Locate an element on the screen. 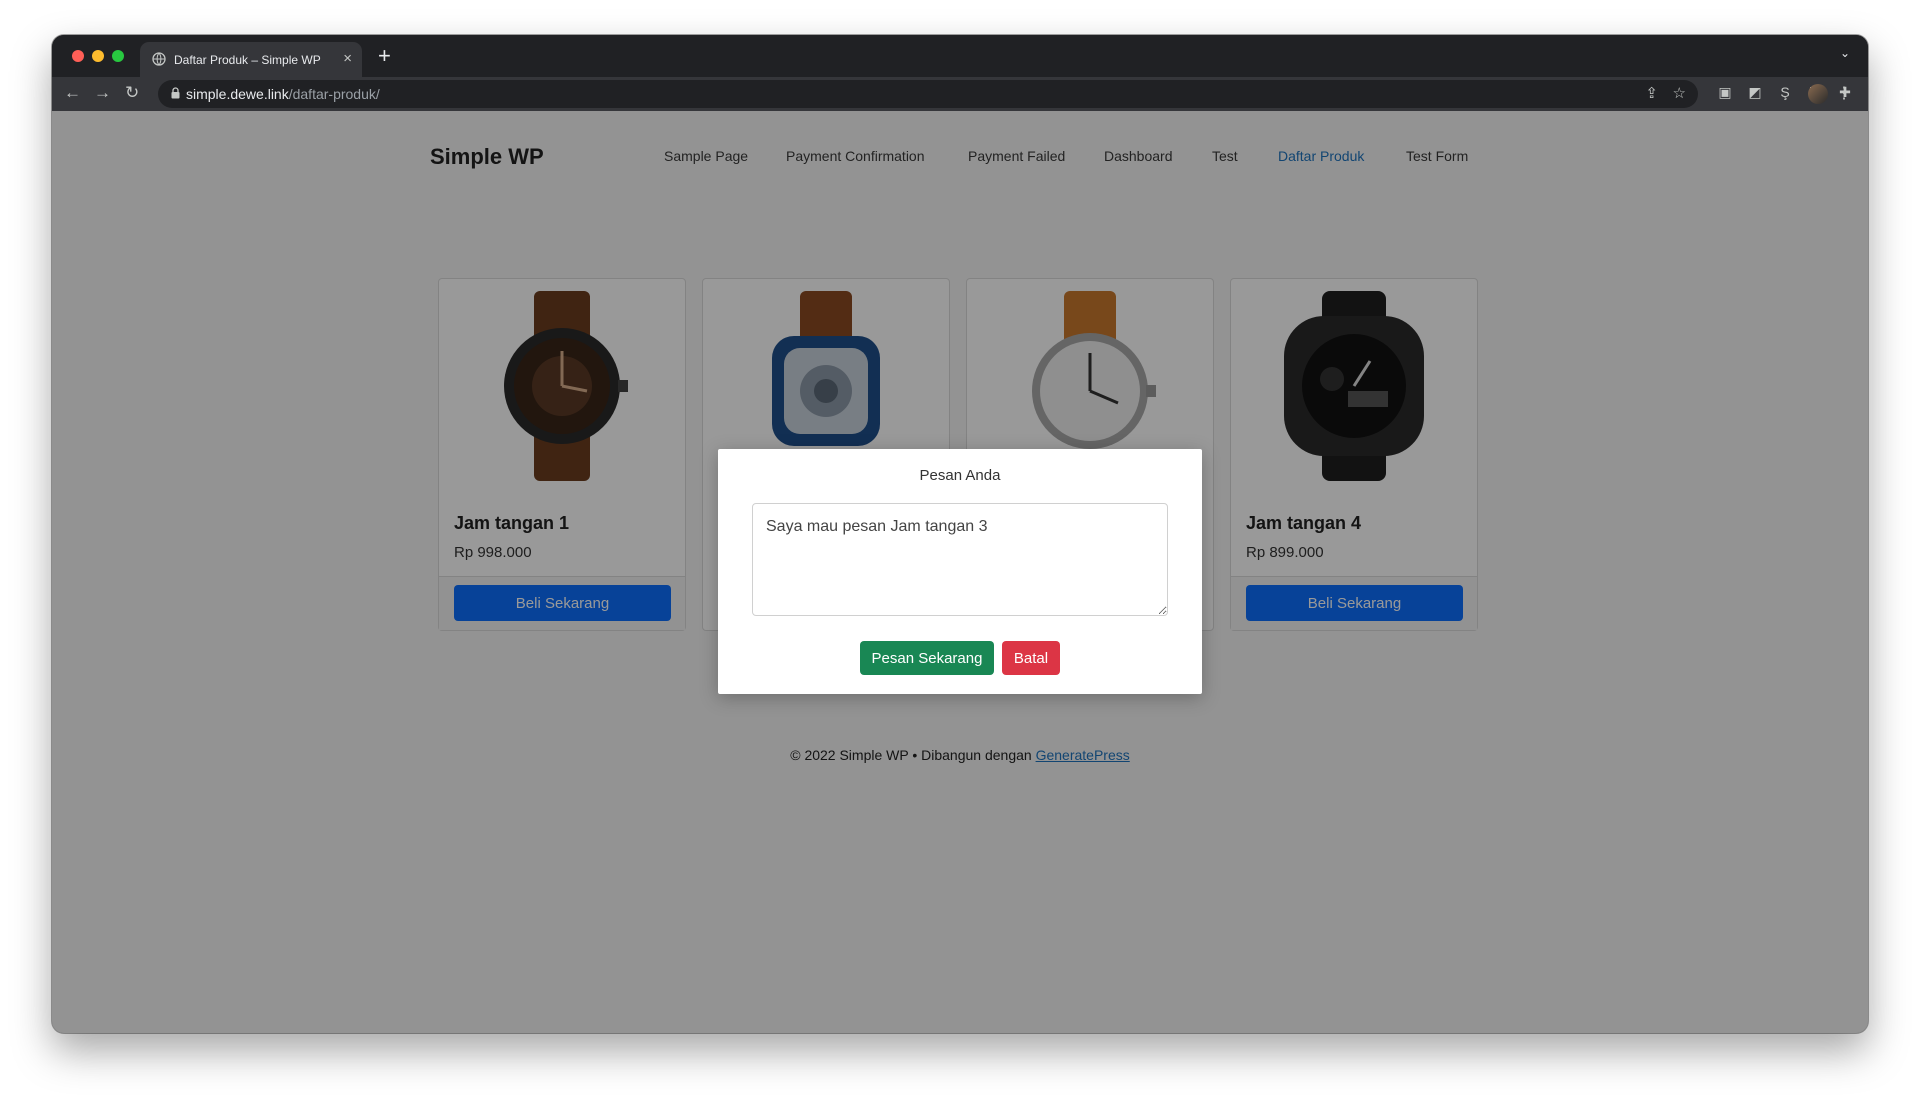 This screenshot has width=1920, height=1103. tab-close-icon: × is located at coordinates (347, 58).